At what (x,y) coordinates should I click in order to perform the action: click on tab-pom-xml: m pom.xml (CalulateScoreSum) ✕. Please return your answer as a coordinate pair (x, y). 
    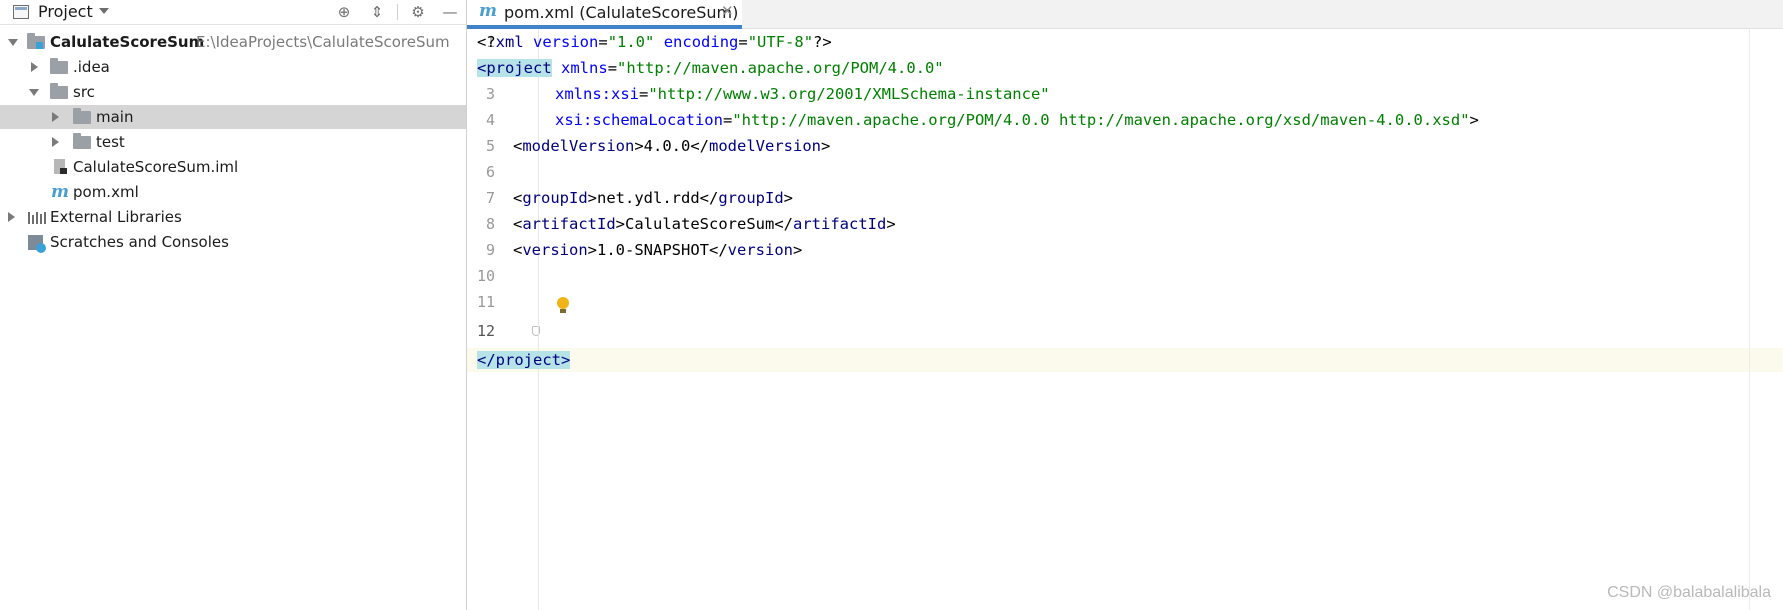
    Looking at the image, I should click on (604, 14).